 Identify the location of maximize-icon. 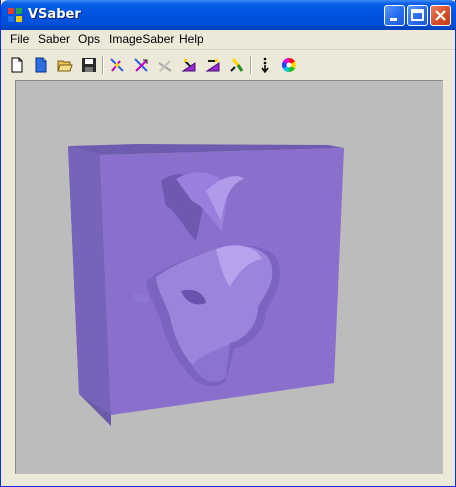
(417, 15).